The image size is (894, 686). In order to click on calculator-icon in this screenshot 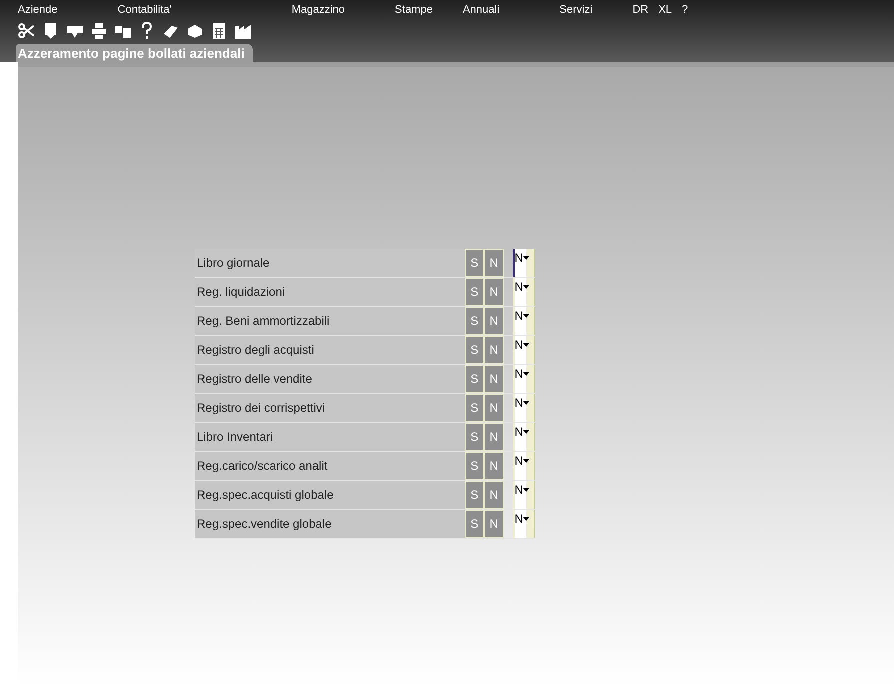, I will do `click(219, 31)`.